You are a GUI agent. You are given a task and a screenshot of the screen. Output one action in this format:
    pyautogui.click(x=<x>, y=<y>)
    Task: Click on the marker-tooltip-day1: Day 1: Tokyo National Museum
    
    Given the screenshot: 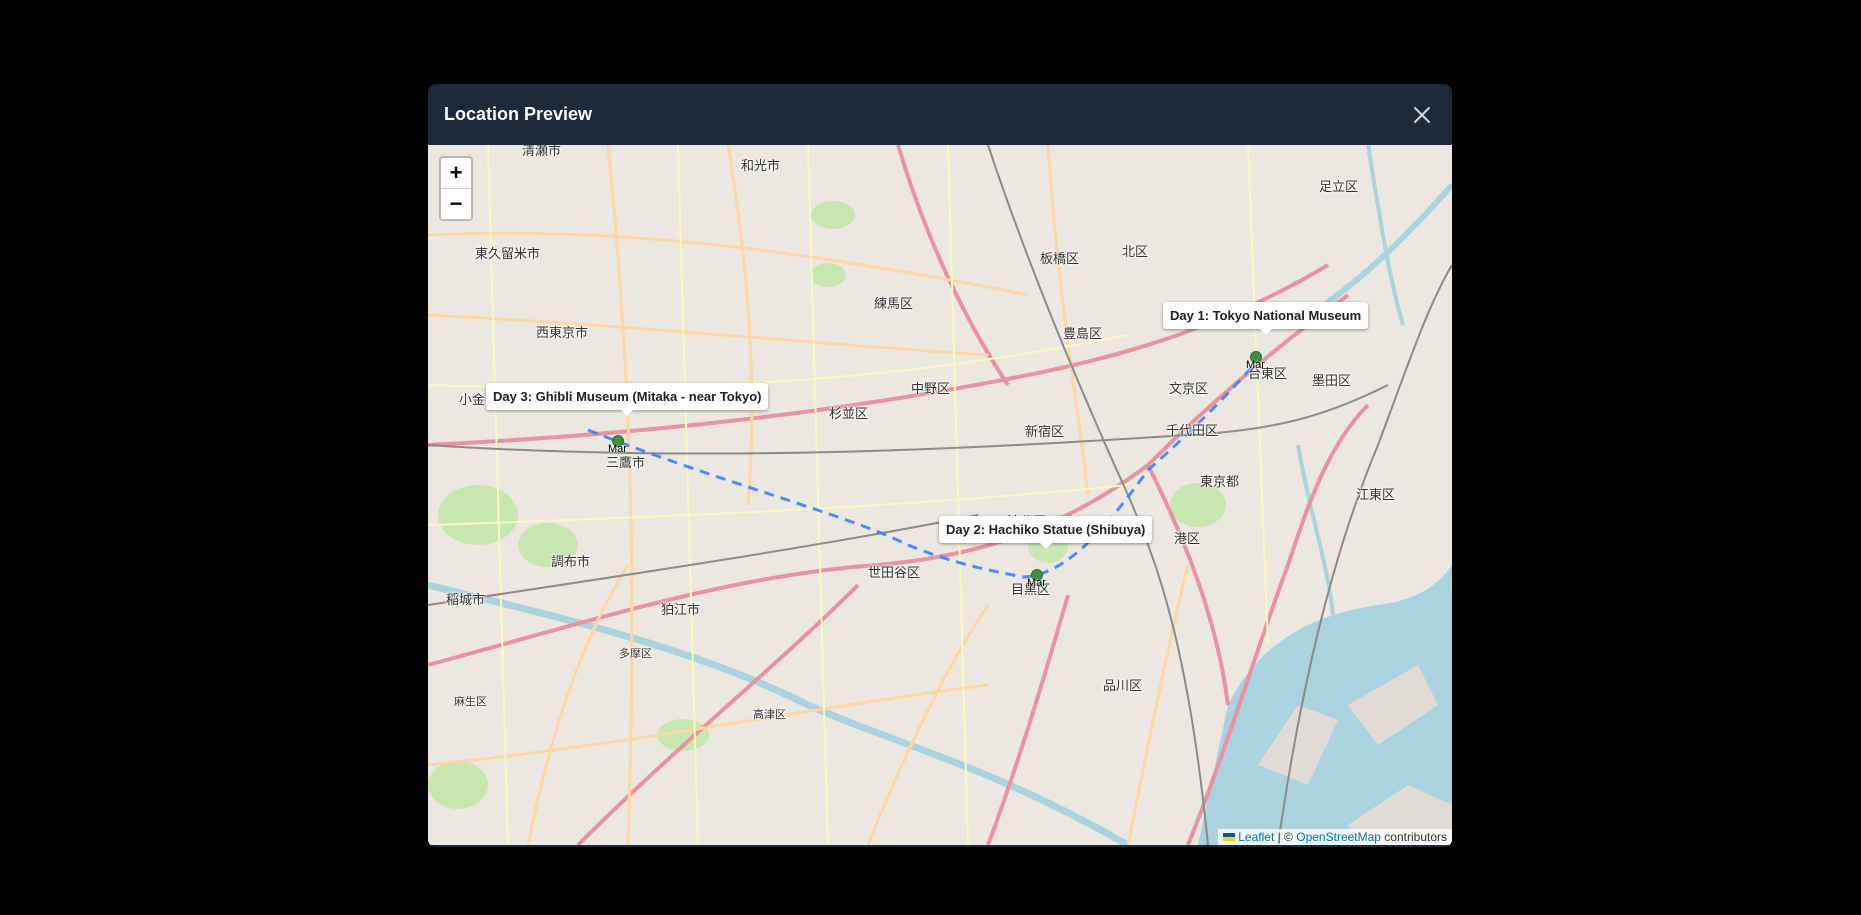 What is the action you would take?
    pyautogui.click(x=1266, y=318)
    